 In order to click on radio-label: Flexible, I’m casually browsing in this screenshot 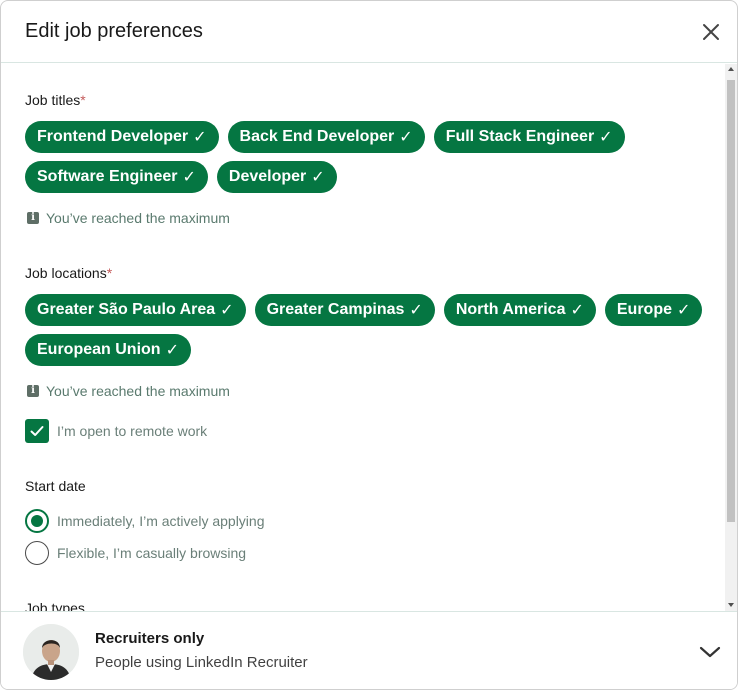, I will do `click(152, 553)`.